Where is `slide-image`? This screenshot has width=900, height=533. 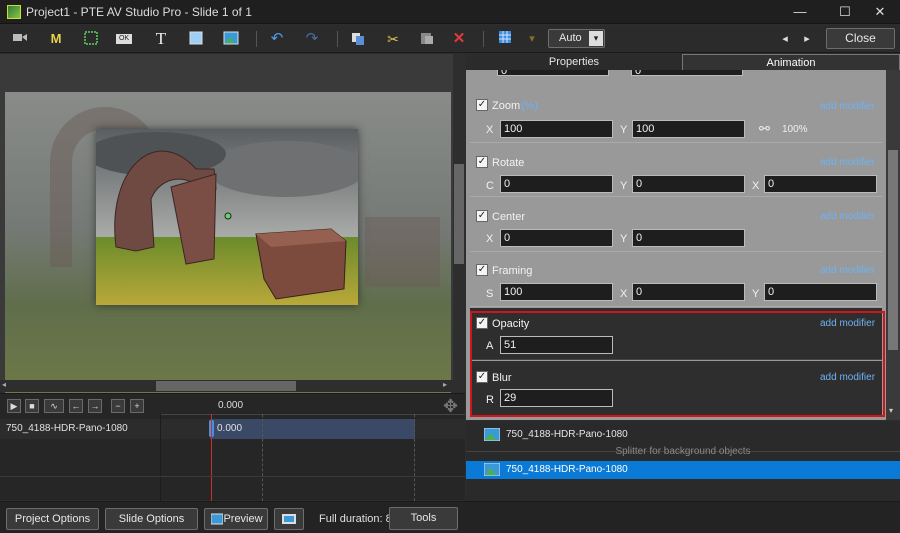
slide-image is located at coordinates (227, 217).